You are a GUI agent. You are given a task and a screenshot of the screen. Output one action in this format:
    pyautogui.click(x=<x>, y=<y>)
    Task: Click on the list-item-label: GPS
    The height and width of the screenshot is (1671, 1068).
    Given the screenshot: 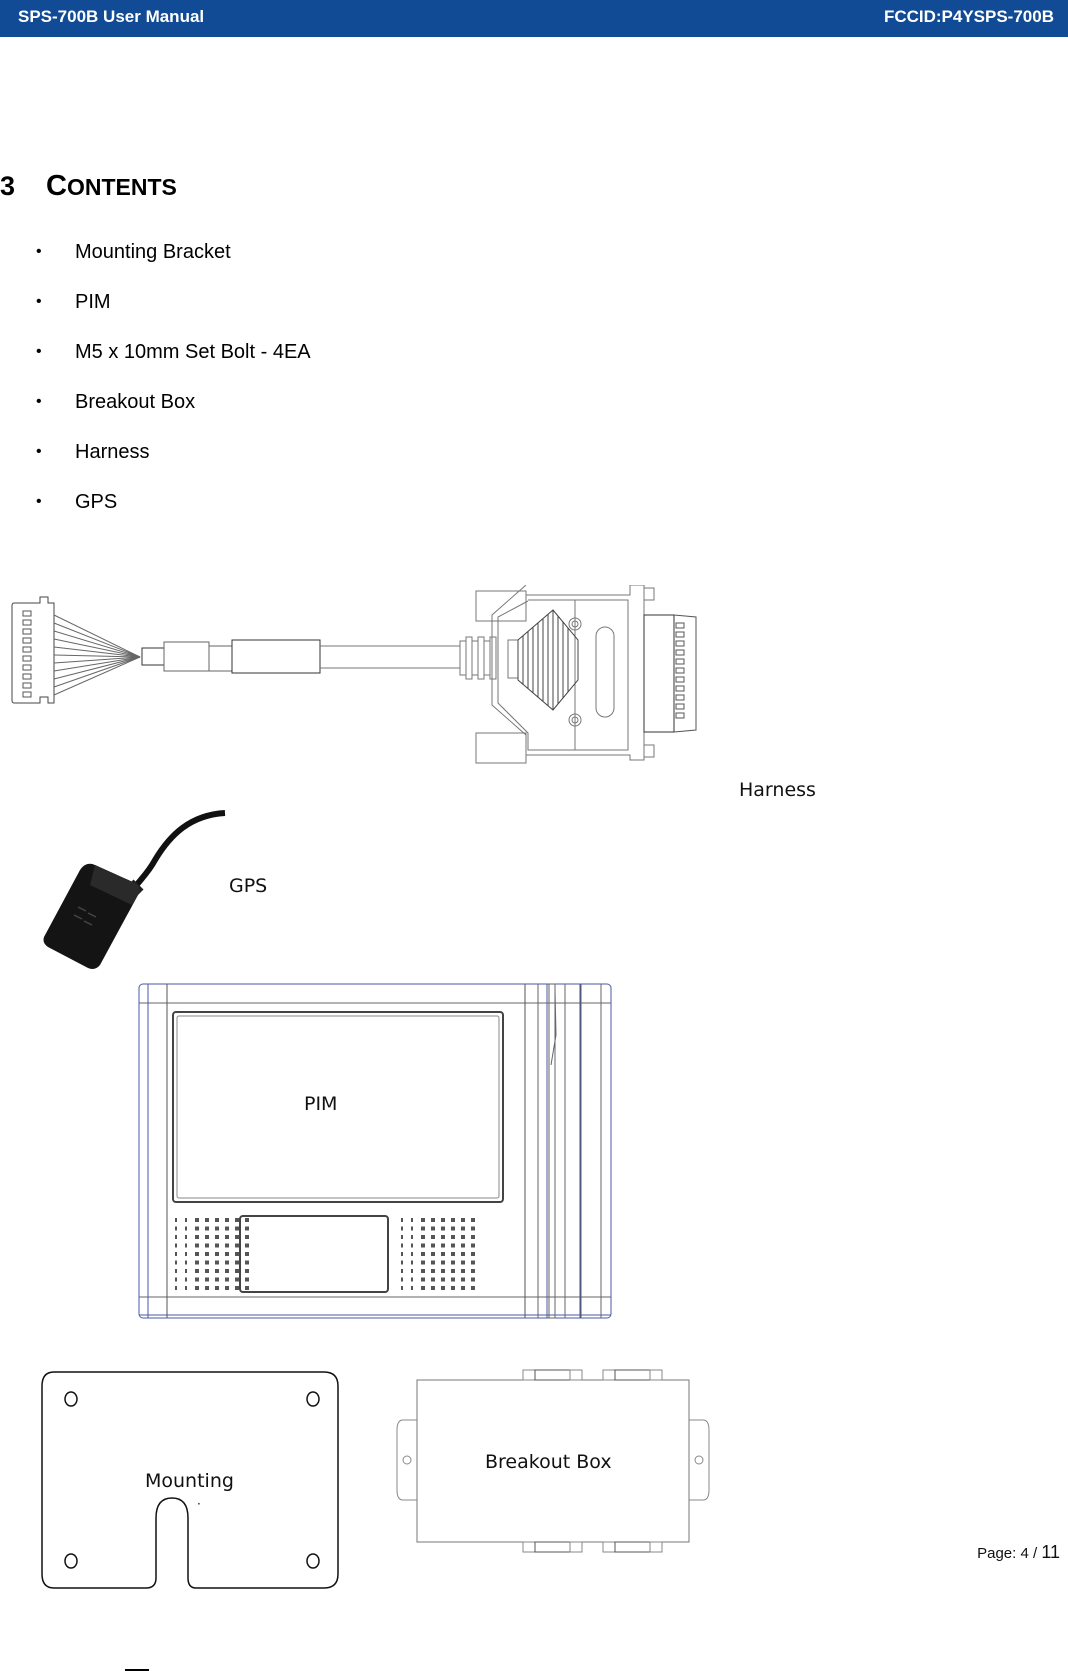 What is the action you would take?
    pyautogui.click(x=96, y=502)
    